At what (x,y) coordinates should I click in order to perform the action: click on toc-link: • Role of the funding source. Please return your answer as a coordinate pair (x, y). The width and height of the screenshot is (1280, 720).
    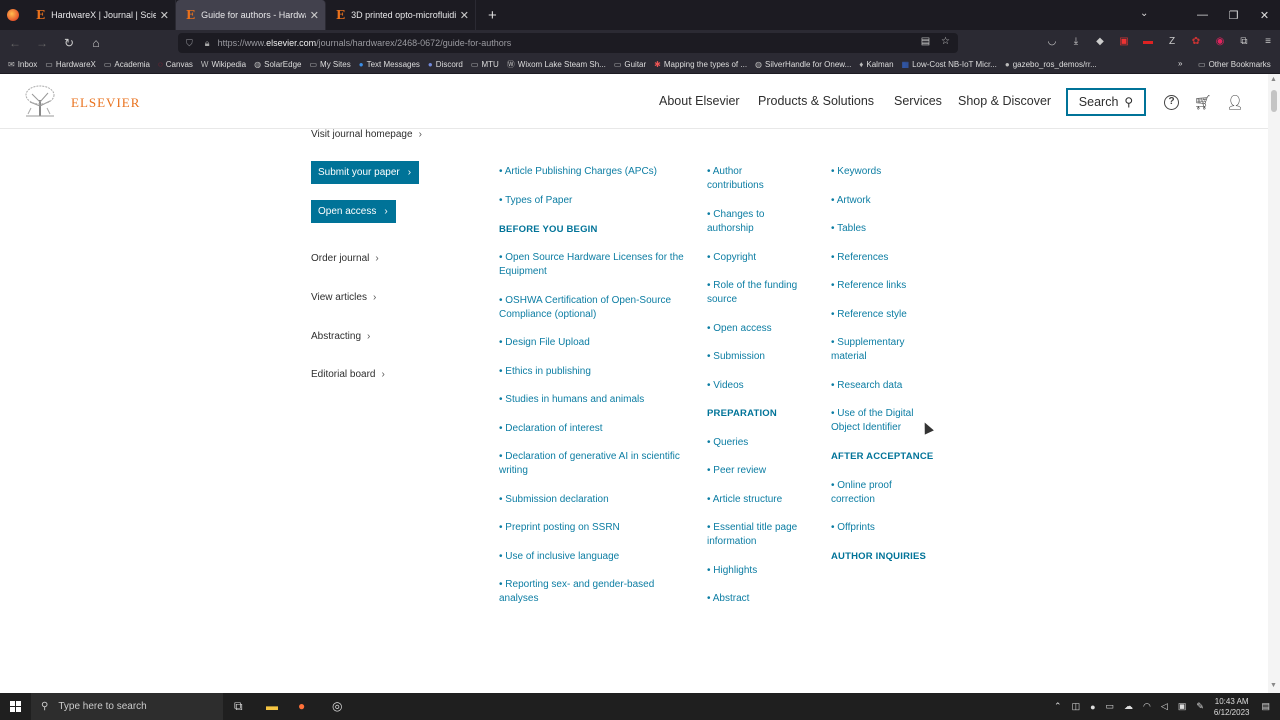
    Looking at the image, I should click on (757, 293).